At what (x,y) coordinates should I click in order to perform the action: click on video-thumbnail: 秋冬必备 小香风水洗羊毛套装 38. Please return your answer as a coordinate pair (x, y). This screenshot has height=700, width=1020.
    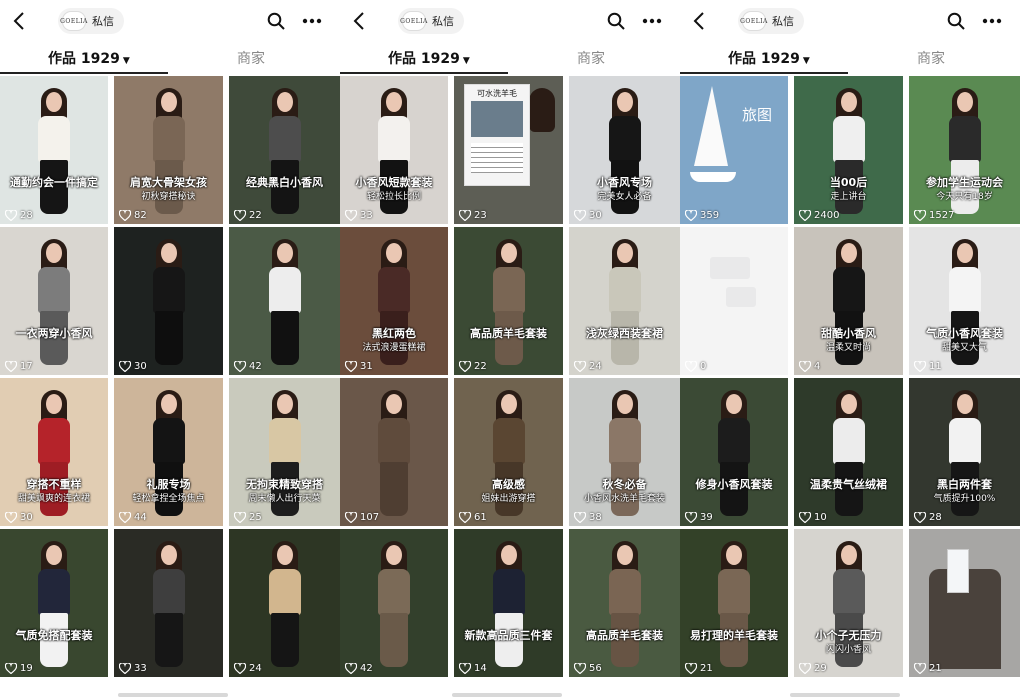
    Looking at the image, I should click on (624, 452).